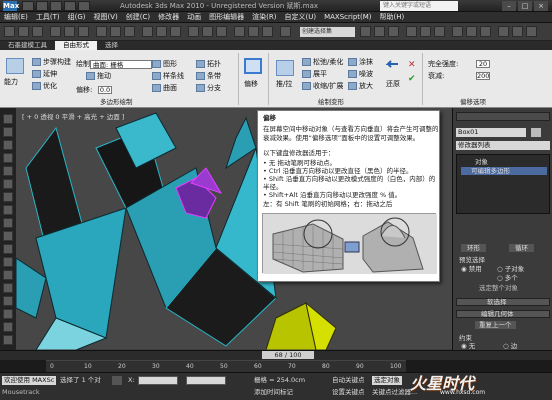 This screenshot has width=552, height=400. What do you see at coordinates (491, 132) in the screenshot?
I see `object-name-field: Box01` at bounding box center [491, 132].